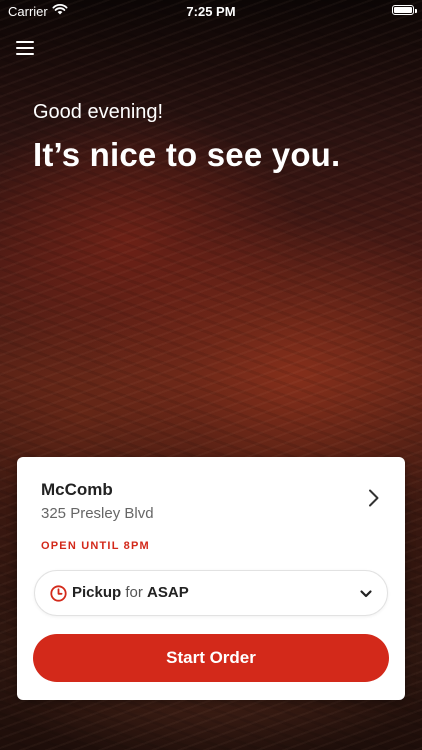  I want to click on headline-text: It’s nice to see you., so click(187, 154).